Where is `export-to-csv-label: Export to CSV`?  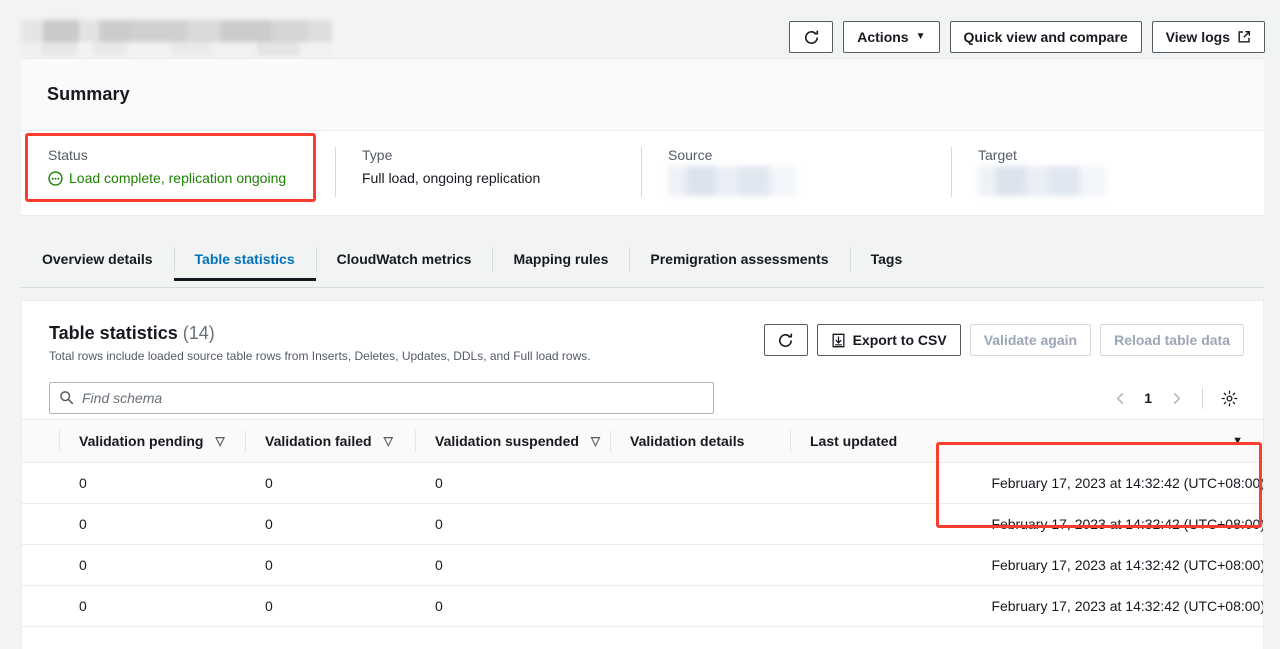 export-to-csv-label: Export to CSV is located at coordinates (899, 340).